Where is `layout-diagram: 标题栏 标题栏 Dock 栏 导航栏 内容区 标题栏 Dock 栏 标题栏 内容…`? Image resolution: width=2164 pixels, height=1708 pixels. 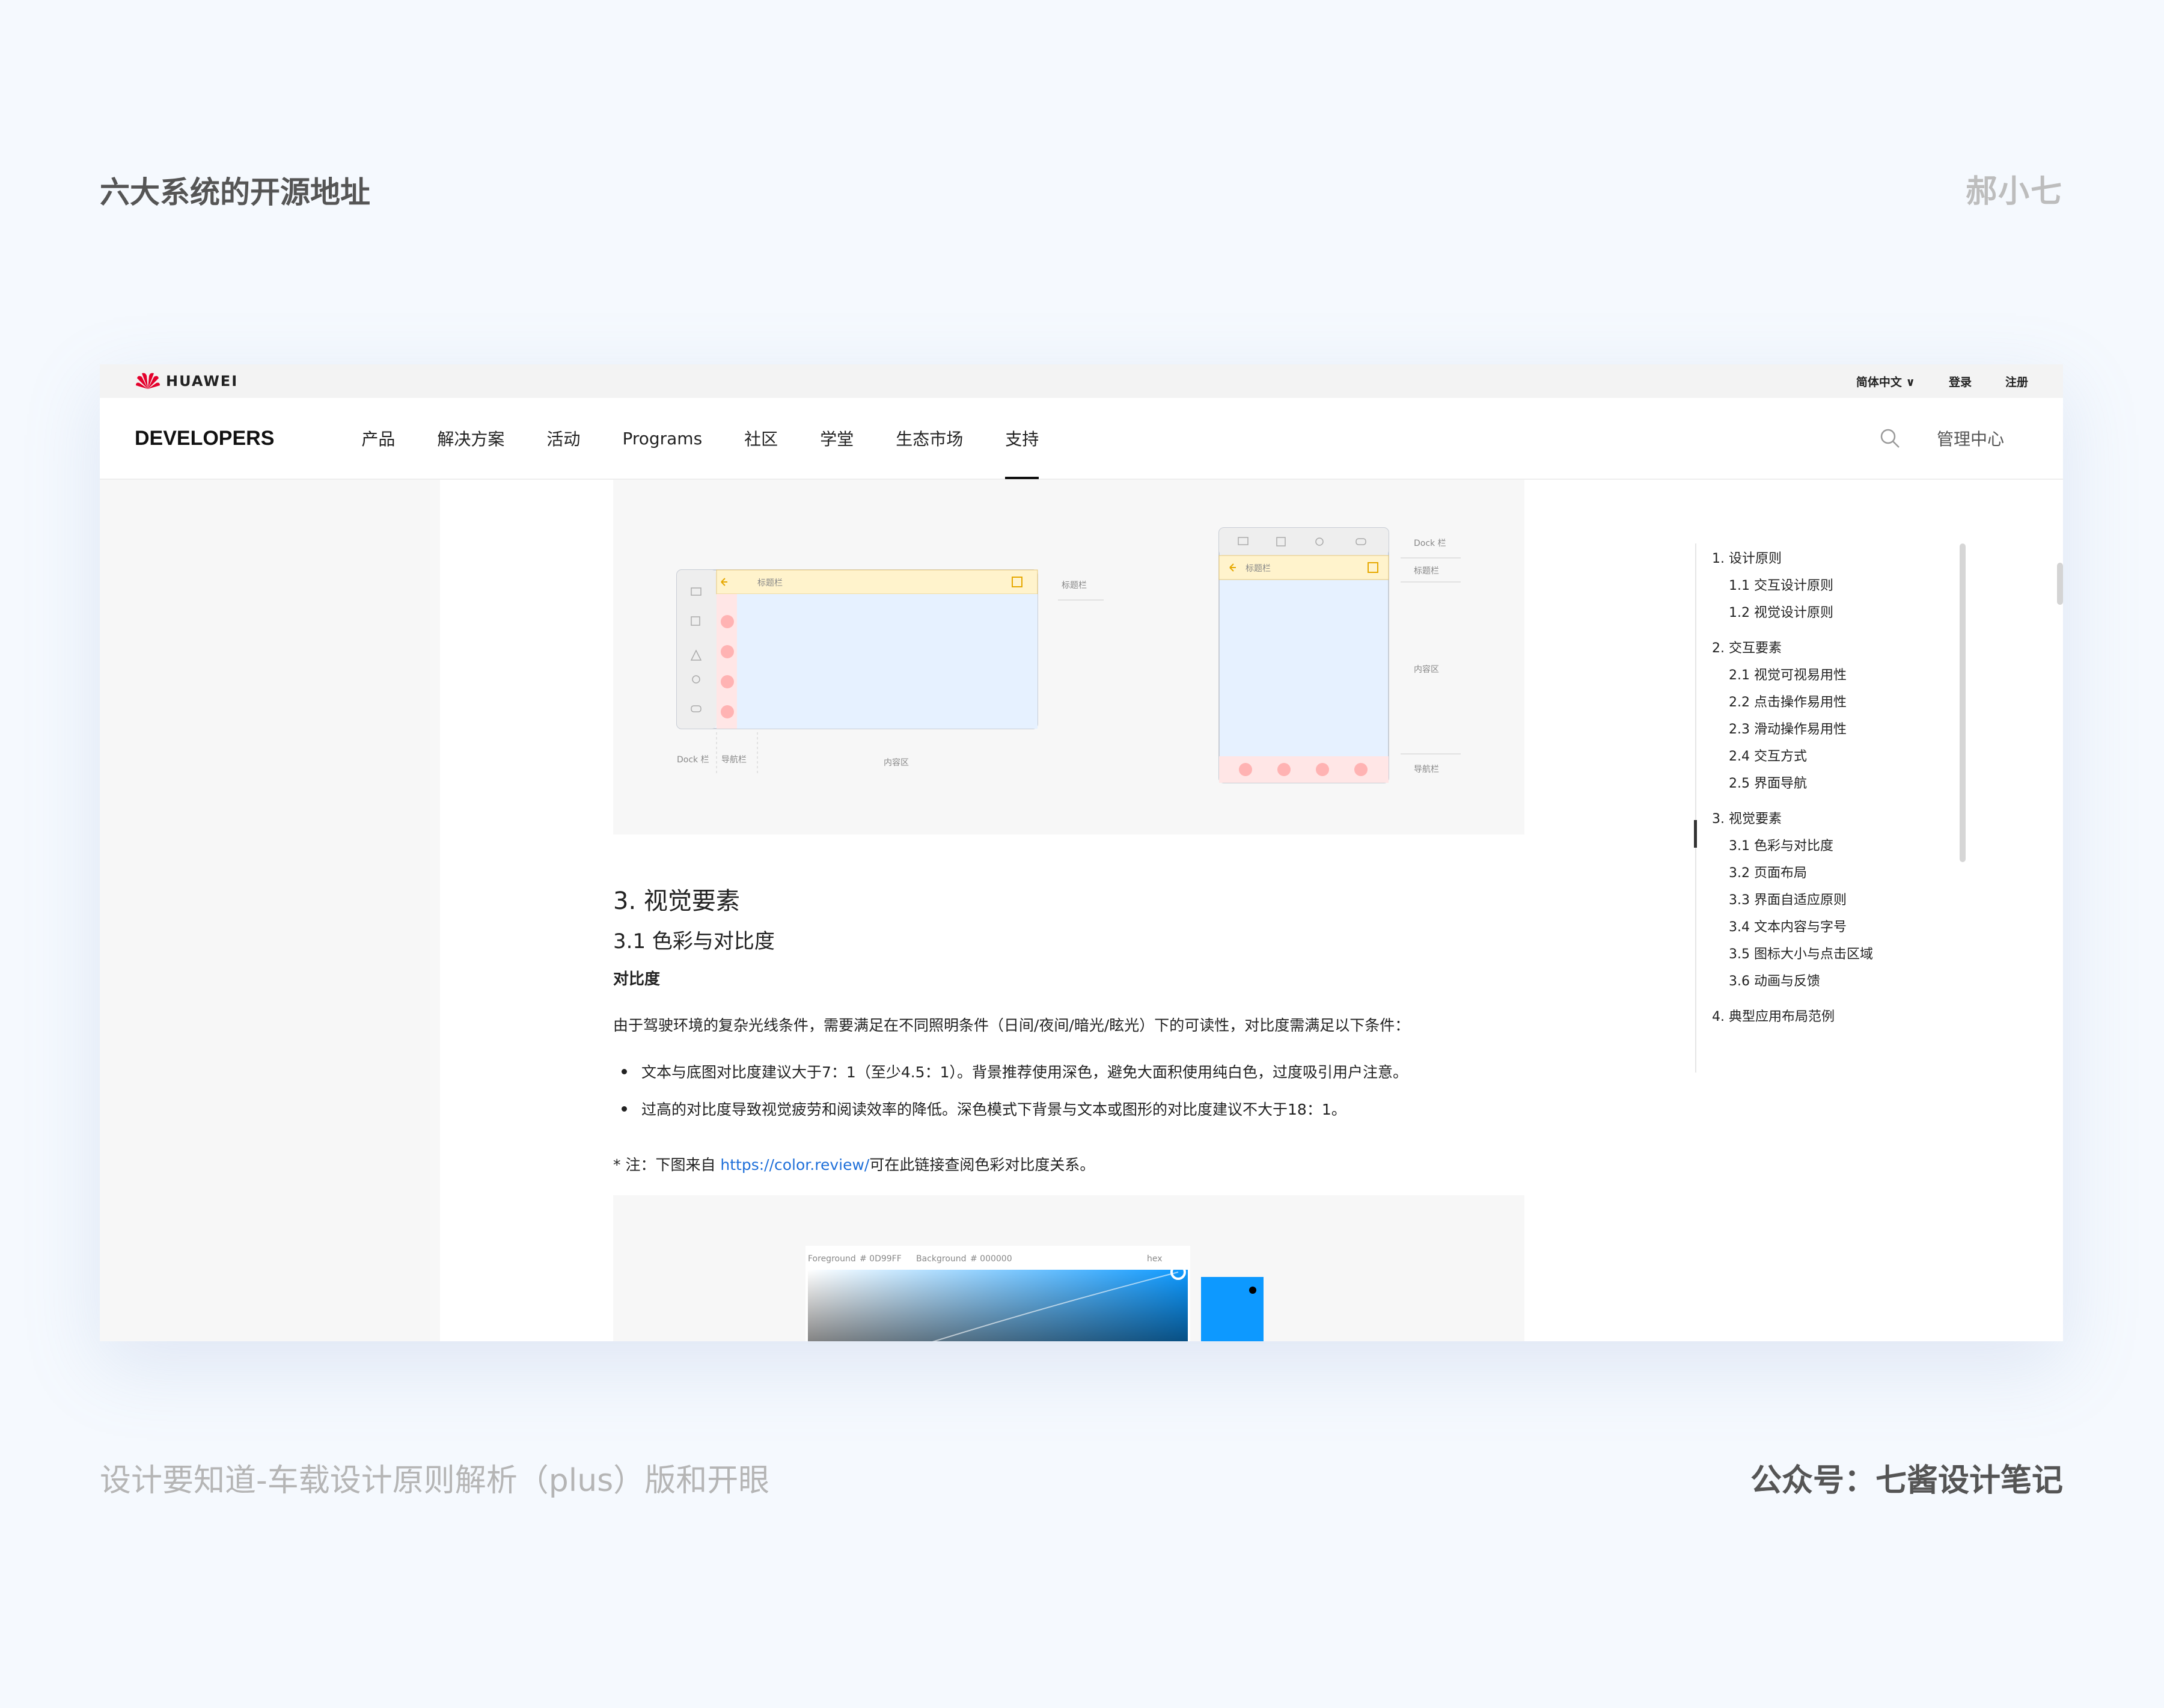
layout-diagram: 标题栏 标题栏 Dock 栏 导航栏 内容区 标题栏 Dock 栏 标题栏 内容… is located at coordinates (1068, 657).